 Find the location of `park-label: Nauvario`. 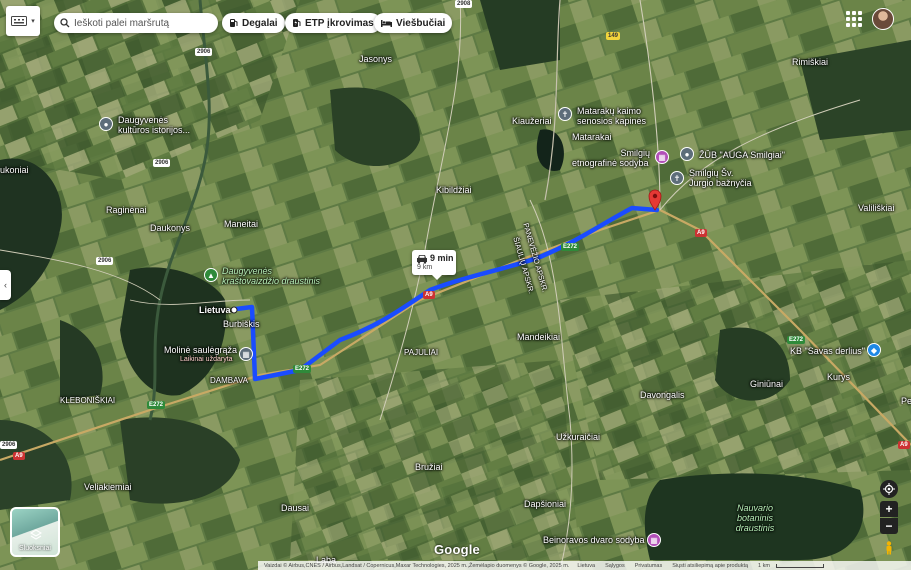

park-label: Nauvario is located at coordinates (755, 508).